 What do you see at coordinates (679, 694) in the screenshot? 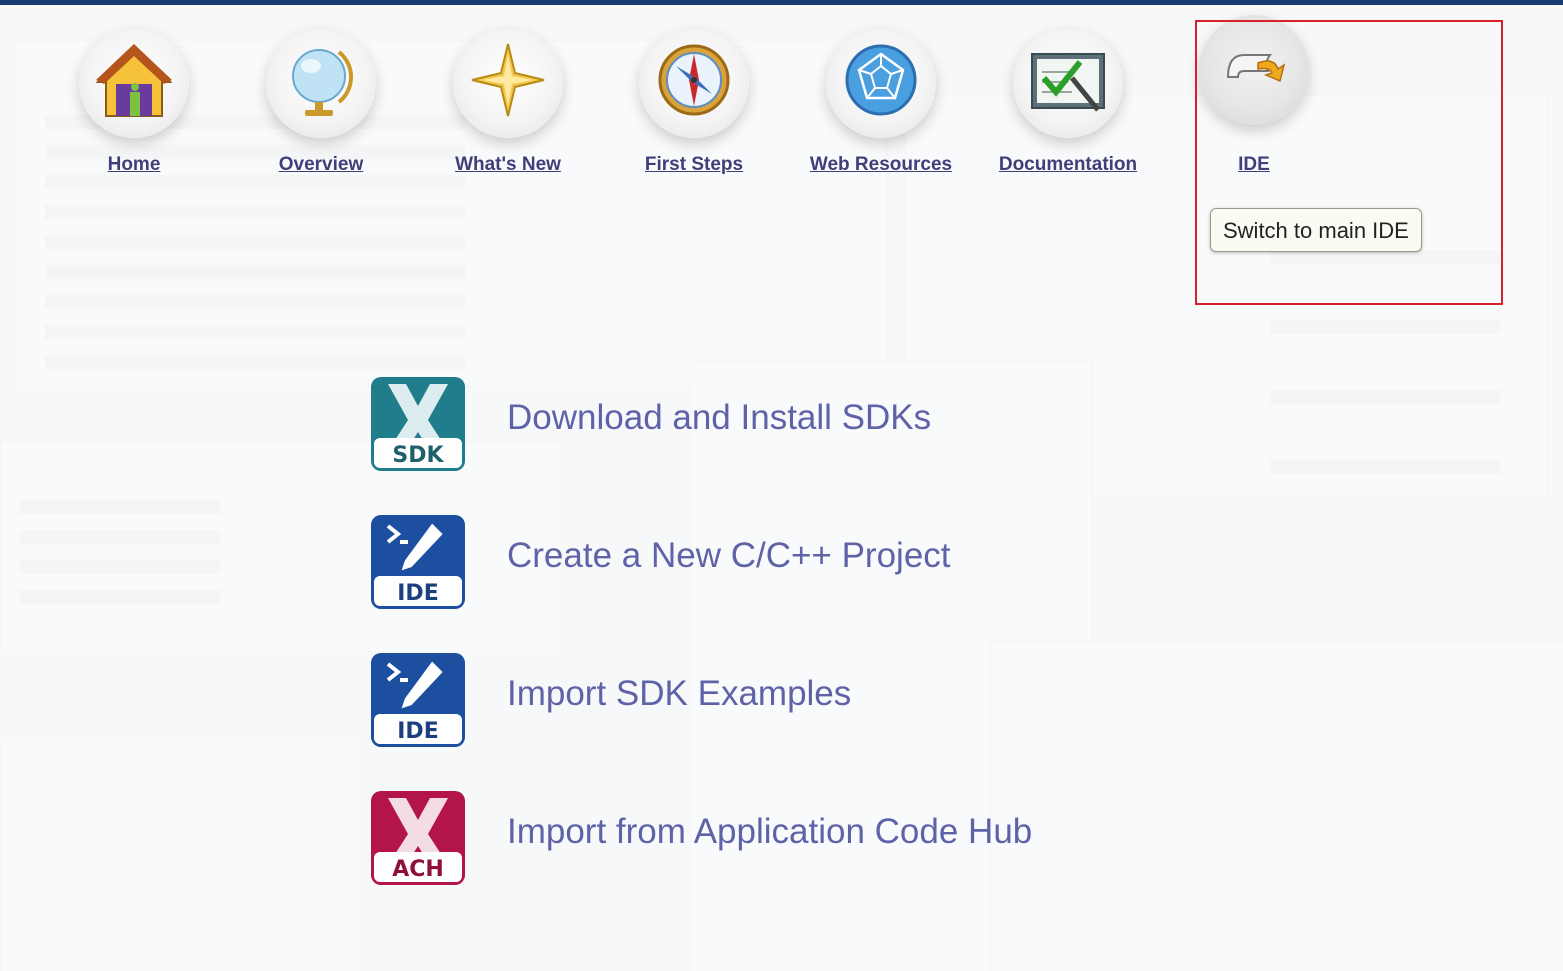
I see `action-label: Import SDK Examples` at bounding box center [679, 694].